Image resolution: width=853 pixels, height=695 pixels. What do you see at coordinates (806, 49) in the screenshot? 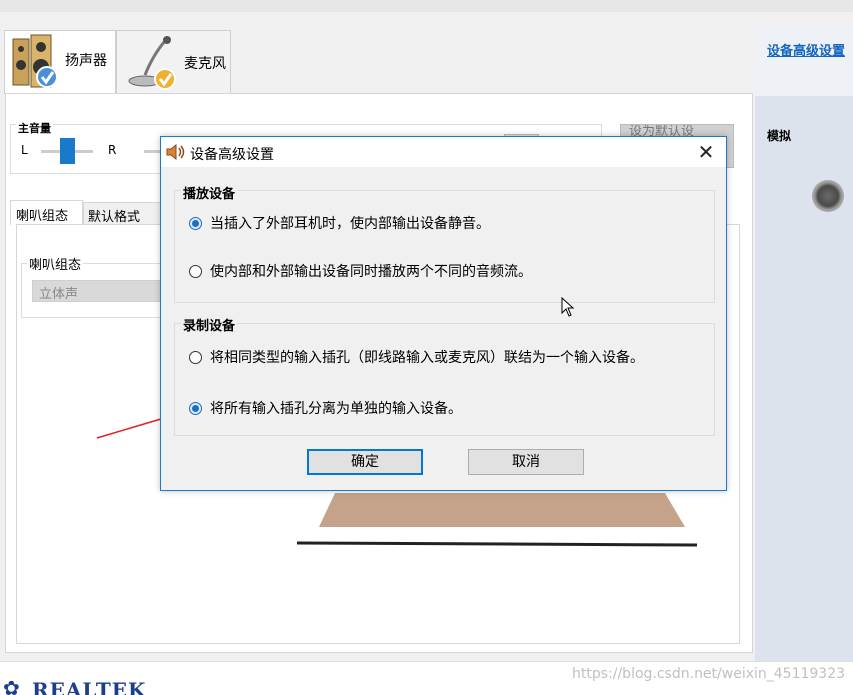
I see `advanced-settings-link: 设备高级设置` at bounding box center [806, 49].